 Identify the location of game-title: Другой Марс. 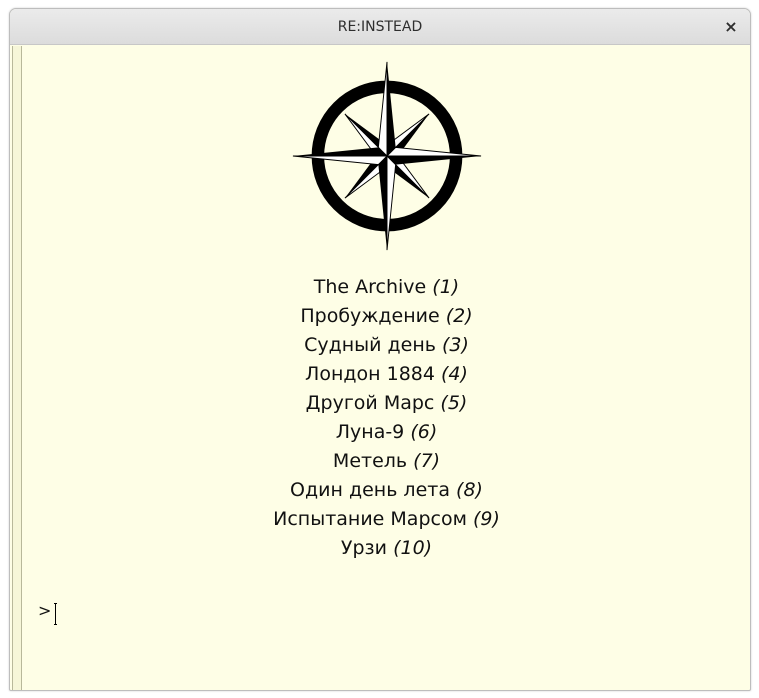
(370, 403).